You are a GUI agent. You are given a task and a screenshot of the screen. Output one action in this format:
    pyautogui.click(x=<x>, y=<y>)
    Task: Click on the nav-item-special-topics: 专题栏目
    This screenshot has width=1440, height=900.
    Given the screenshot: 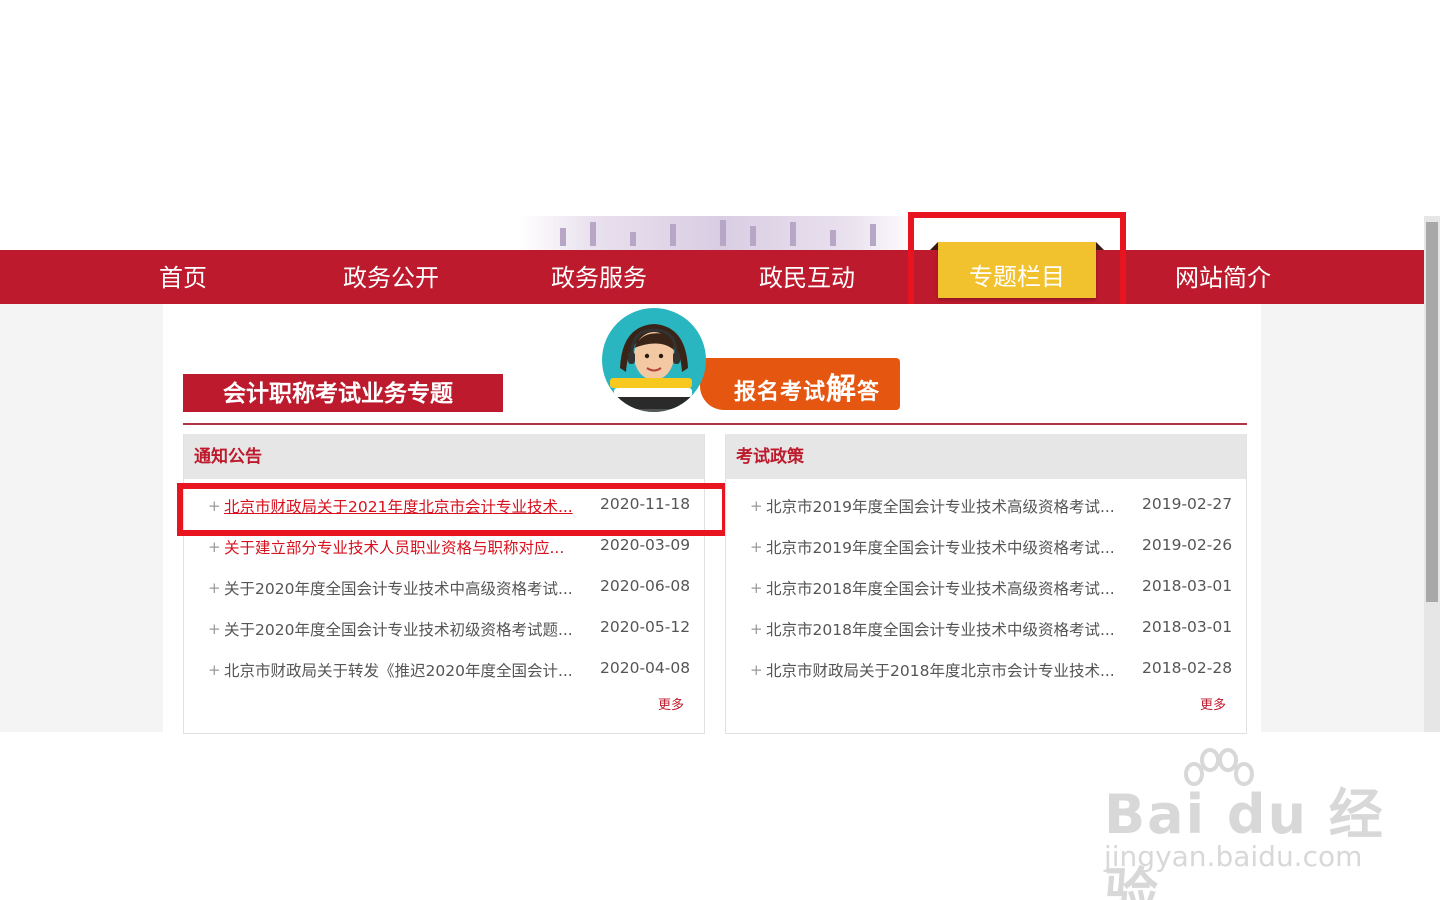 What is the action you would take?
    pyautogui.click(x=1017, y=270)
    